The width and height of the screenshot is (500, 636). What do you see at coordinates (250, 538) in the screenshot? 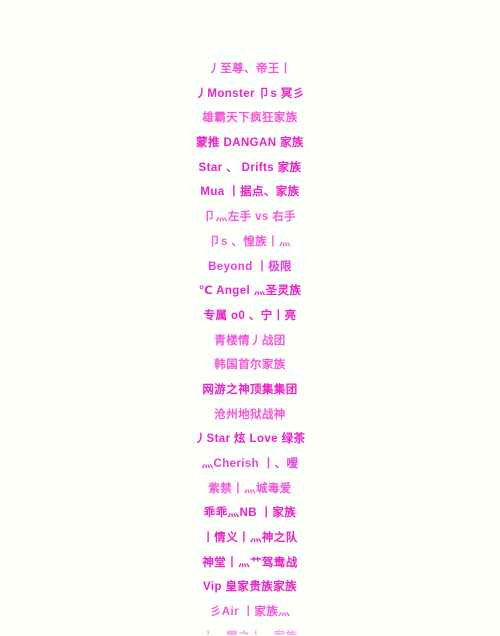
I see `clan-name-item: 丨情义丨灬神之队` at bounding box center [250, 538].